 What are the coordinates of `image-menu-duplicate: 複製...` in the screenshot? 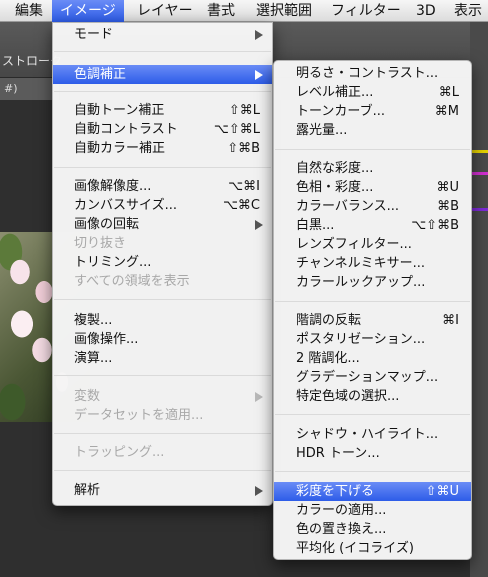 It's located at (162, 320).